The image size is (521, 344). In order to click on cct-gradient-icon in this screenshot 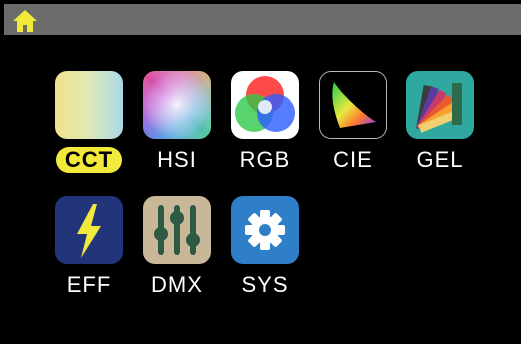, I will do `click(89, 105)`.